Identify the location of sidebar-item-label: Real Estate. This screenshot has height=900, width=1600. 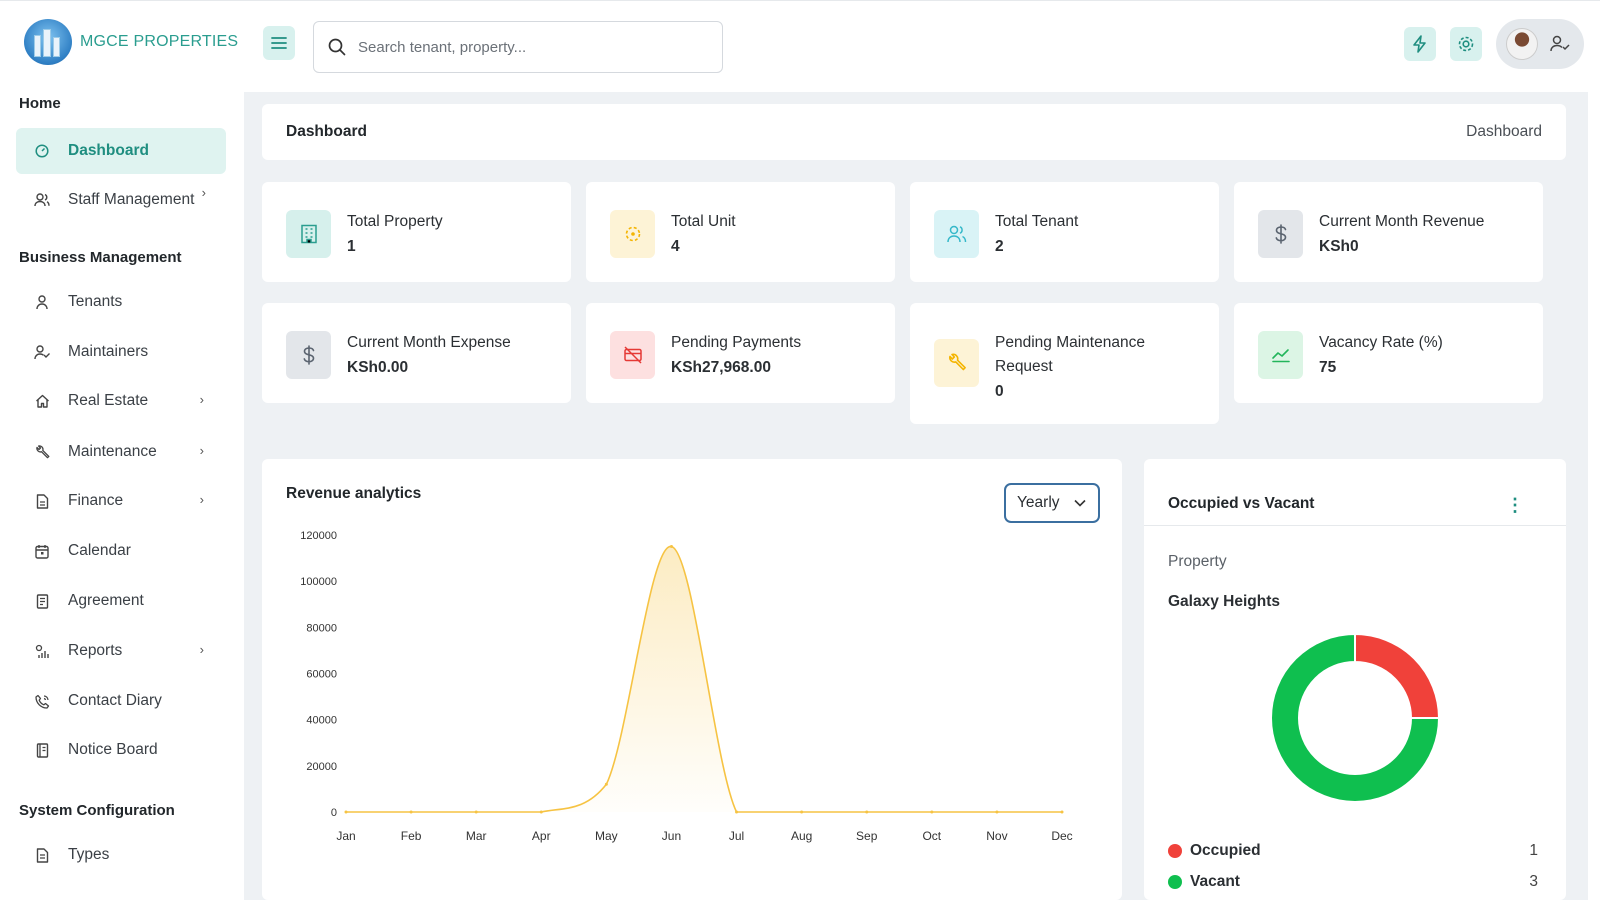
(108, 400).